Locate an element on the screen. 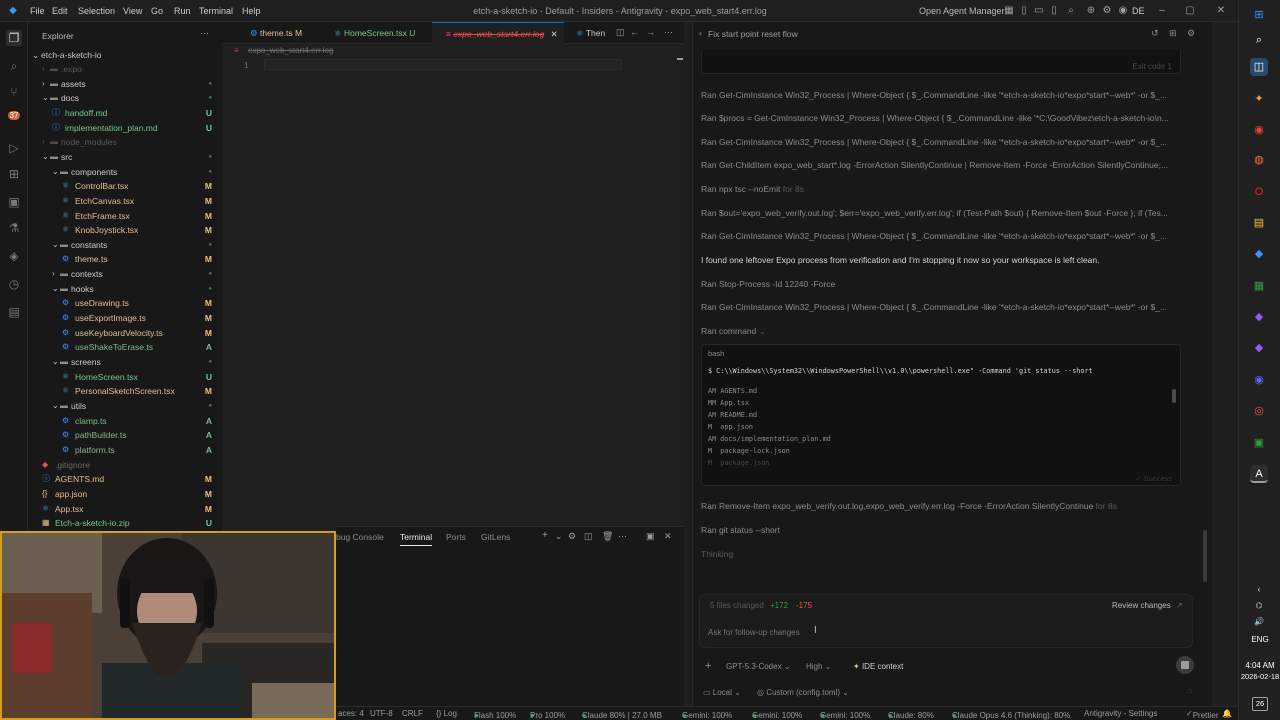 The image size is (1280, 720). minimize-icon: – is located at coordinates (1162, 11).